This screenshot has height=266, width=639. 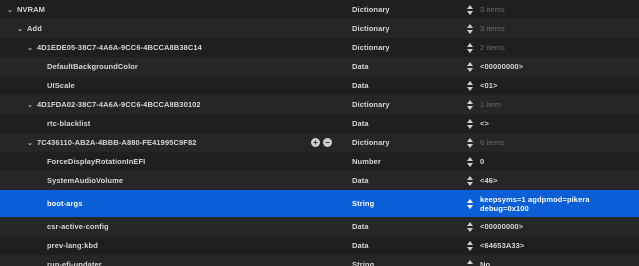 What do you see at coordinates (119, 104) in the screenshot?
I see `key-label: 4D1FDA02-38C7-4A6A-9CC6-4BCCA8B30102` at bounding box center [119, 104].